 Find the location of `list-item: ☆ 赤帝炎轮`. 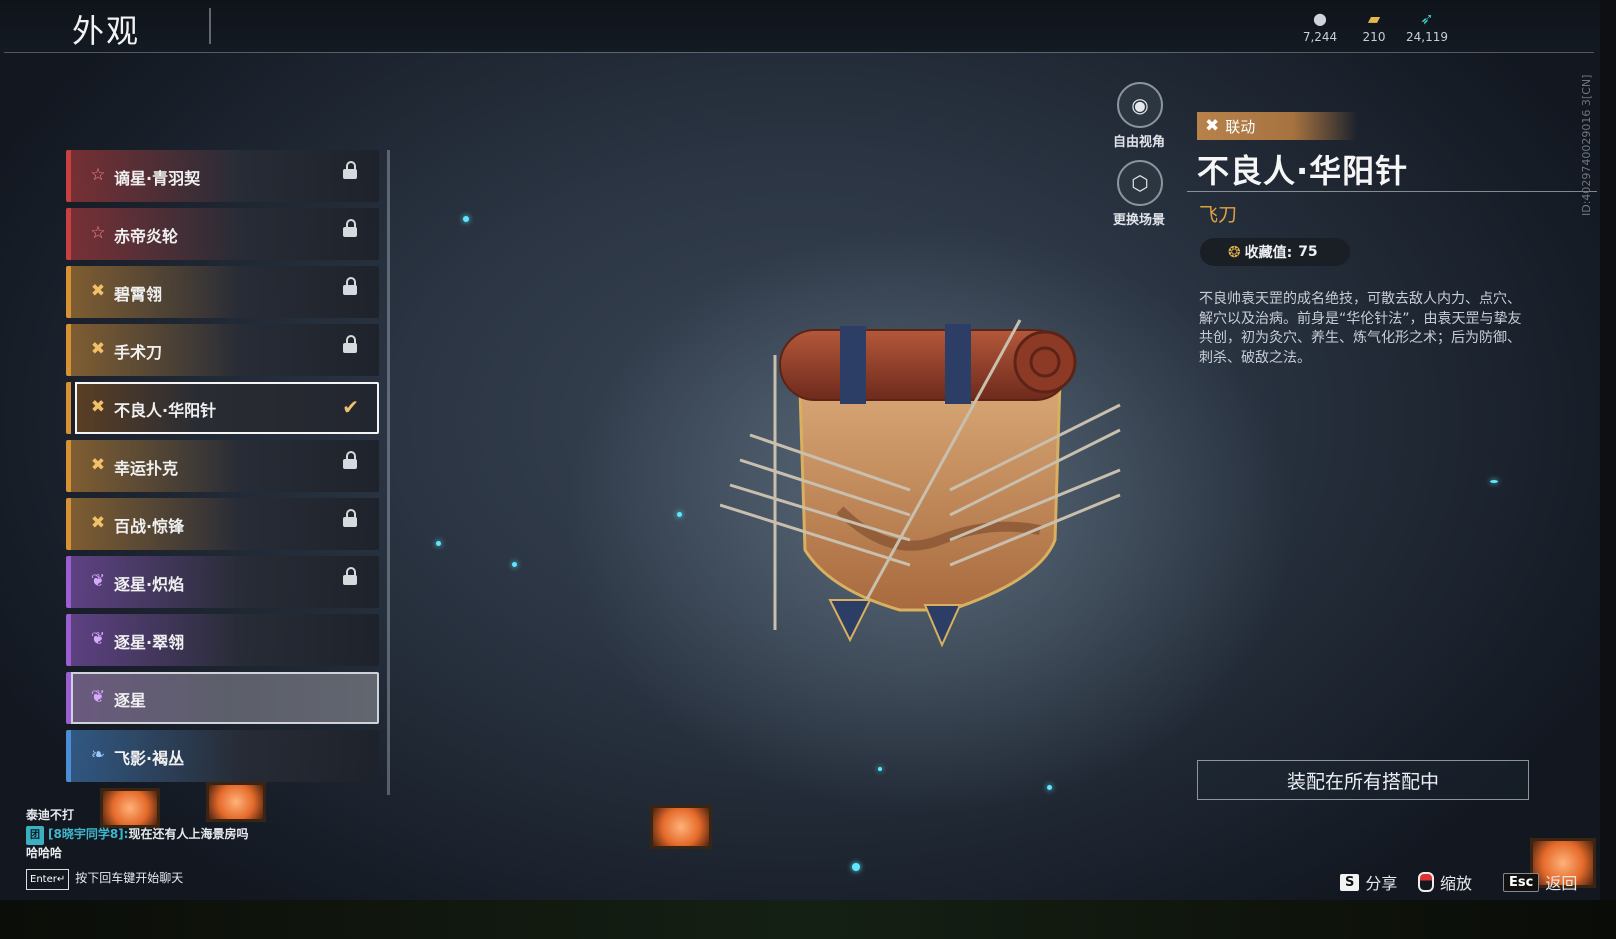

list-item: ☆ 赤帝炎轮 is located at coordinates (222, 234).